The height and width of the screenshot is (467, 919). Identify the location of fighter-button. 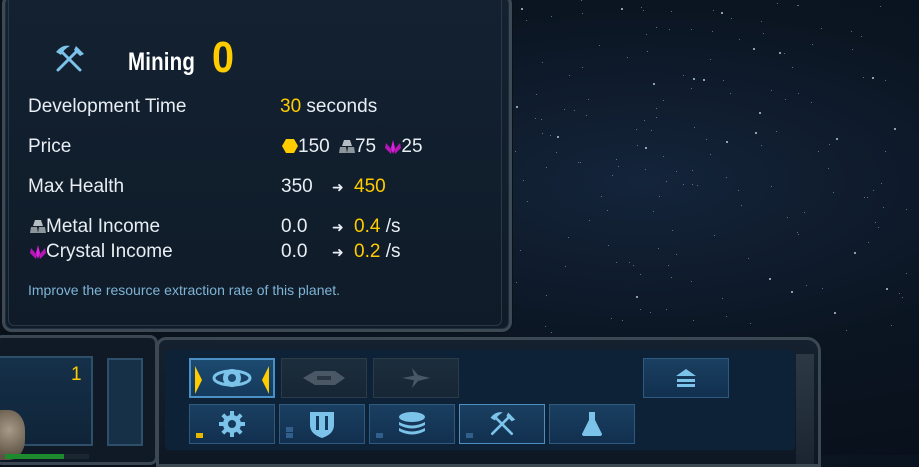
(416, 378).